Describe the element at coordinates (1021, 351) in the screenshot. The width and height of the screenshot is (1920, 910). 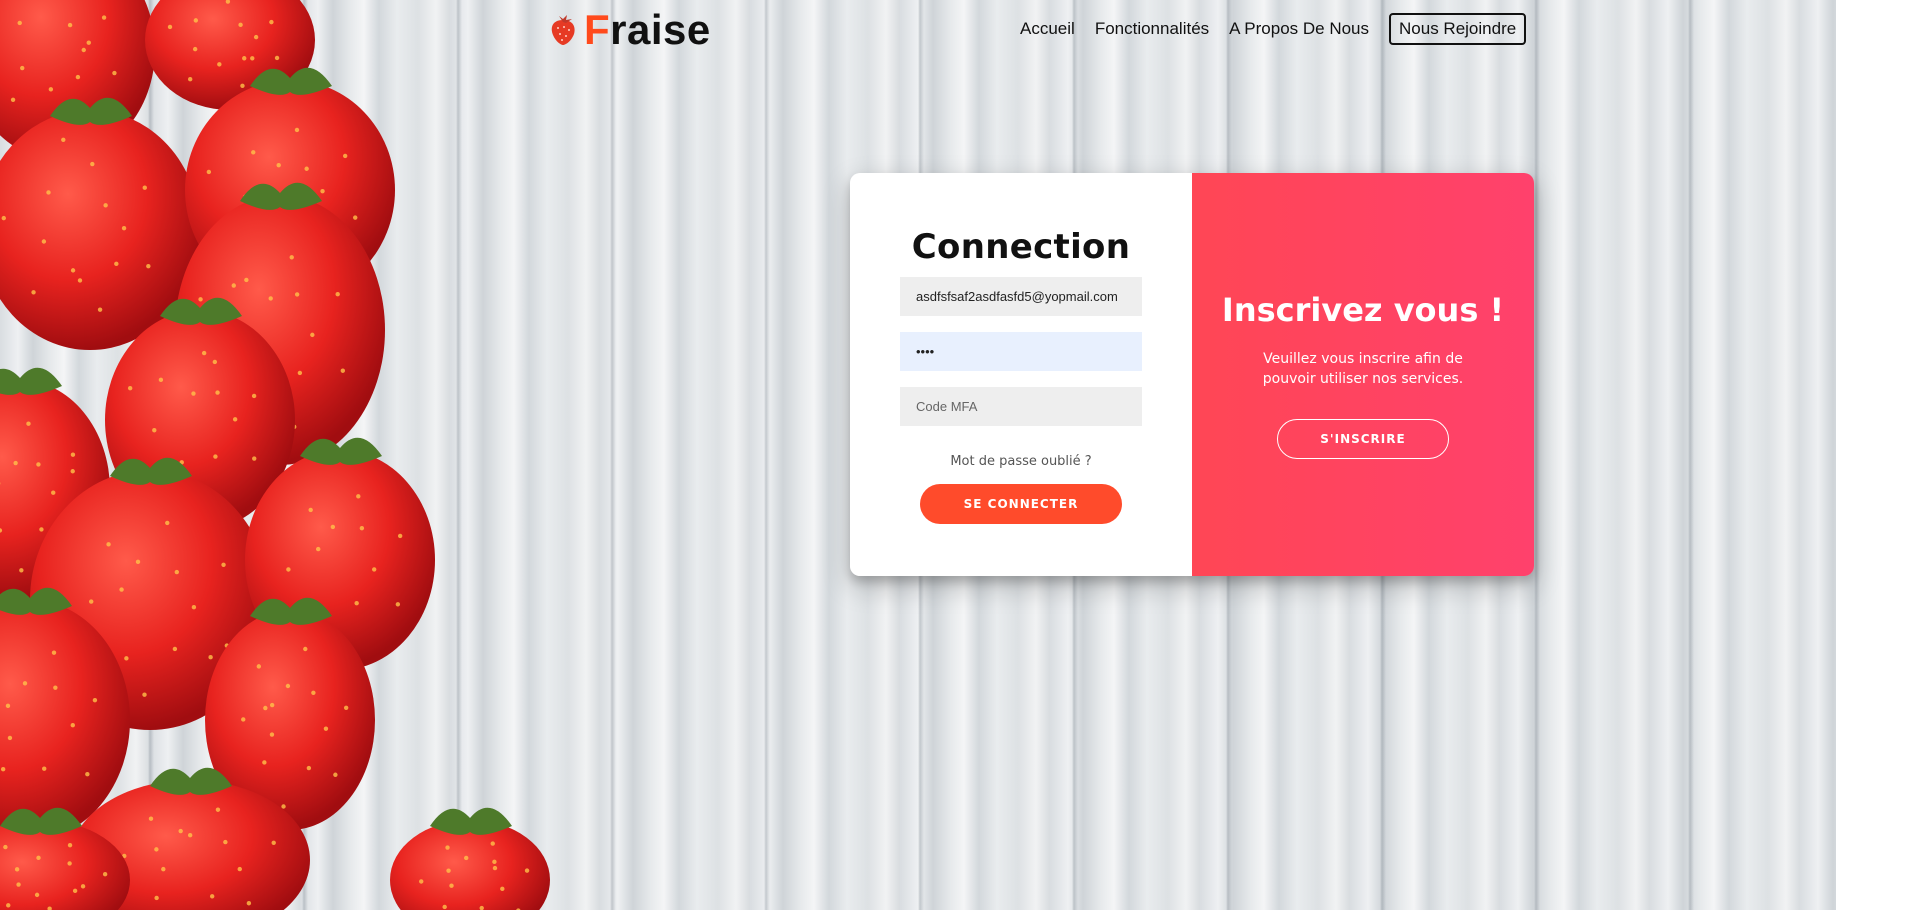
I see `password-field` at that location.